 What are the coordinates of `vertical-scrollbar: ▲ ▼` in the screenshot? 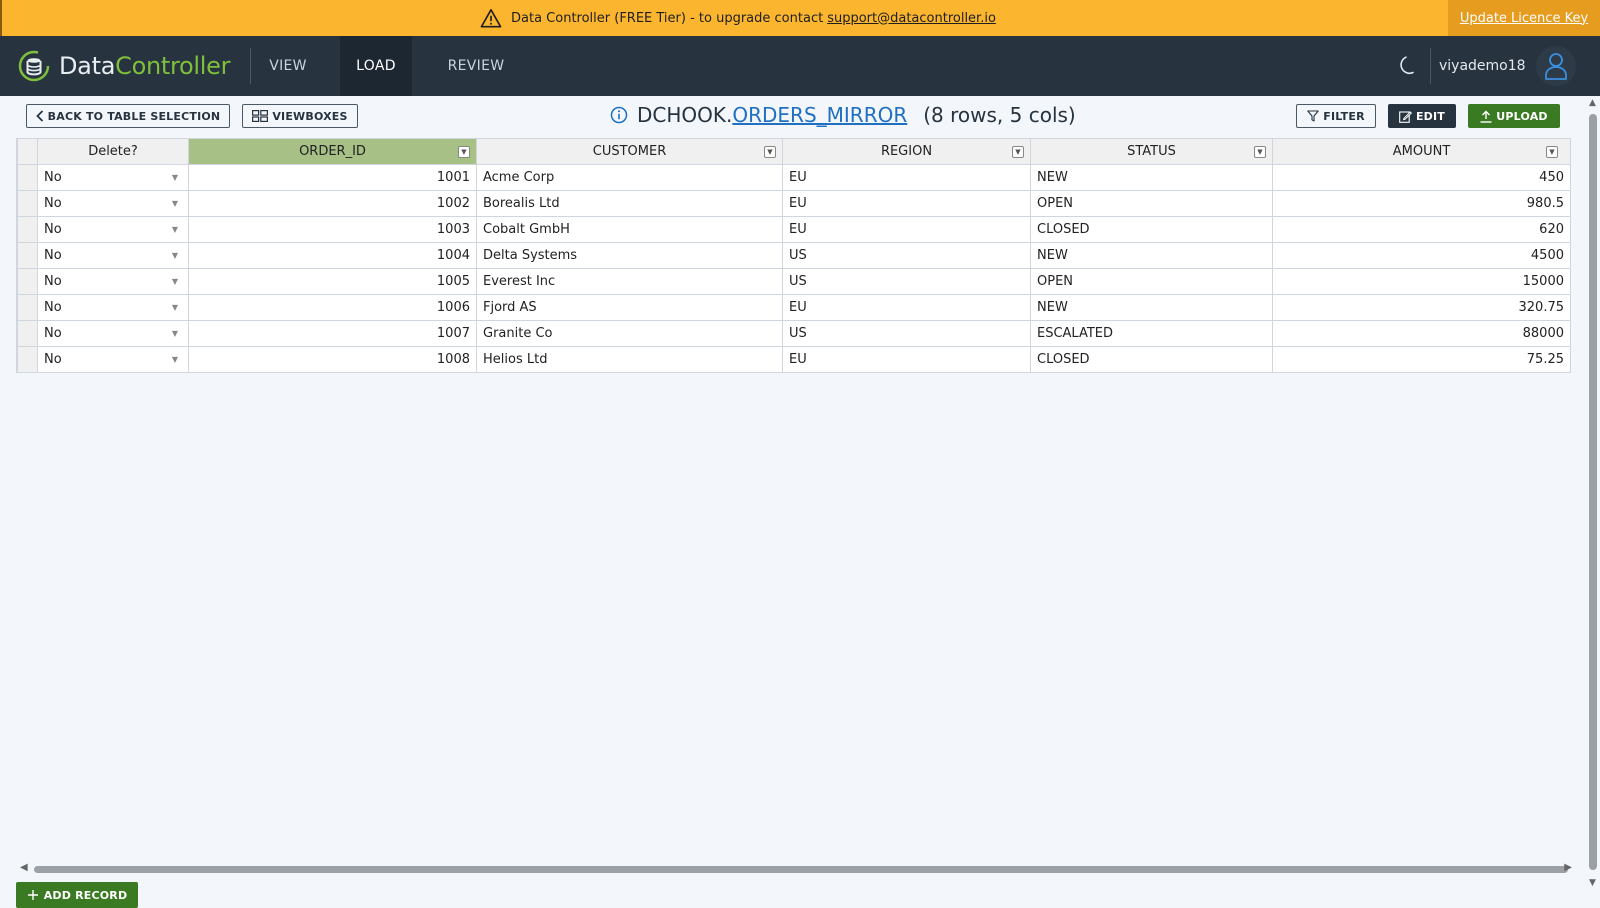 It's located at (1593, 498).